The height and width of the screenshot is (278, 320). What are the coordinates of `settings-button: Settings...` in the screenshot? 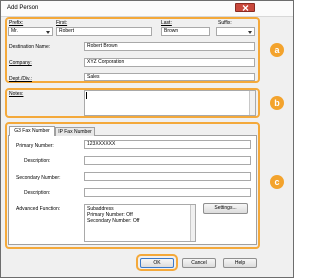 It's located at (225, 208).